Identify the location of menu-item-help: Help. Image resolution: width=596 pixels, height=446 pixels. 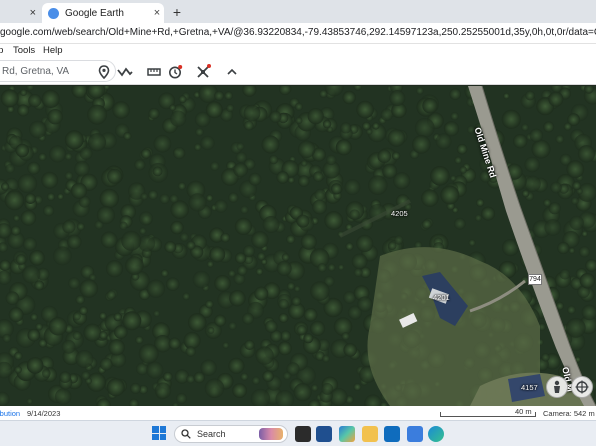
(53, 50).